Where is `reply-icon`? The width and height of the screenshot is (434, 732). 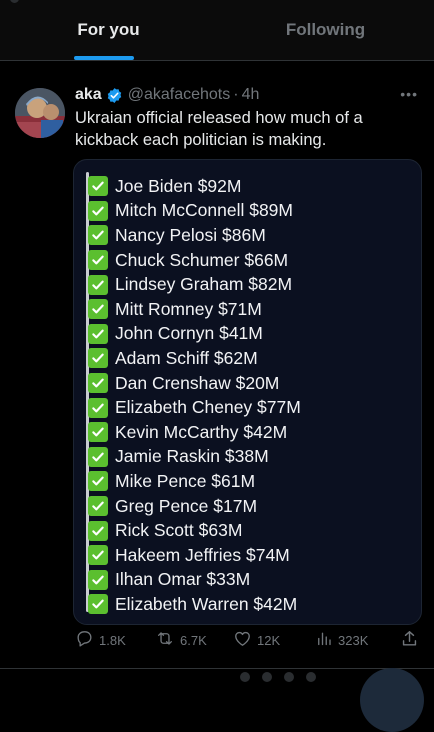 reply-icon is located at coordinates (87, 640).